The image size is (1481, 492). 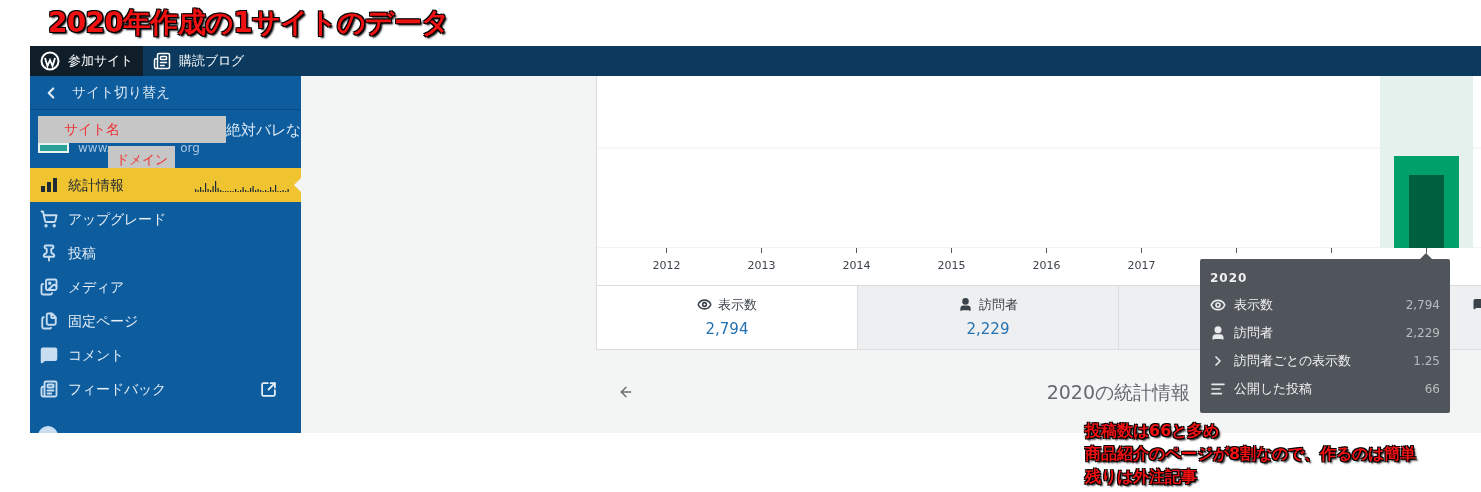 I want to click on top-bar-tab: 参加サイト, so click(x=86, y=61).